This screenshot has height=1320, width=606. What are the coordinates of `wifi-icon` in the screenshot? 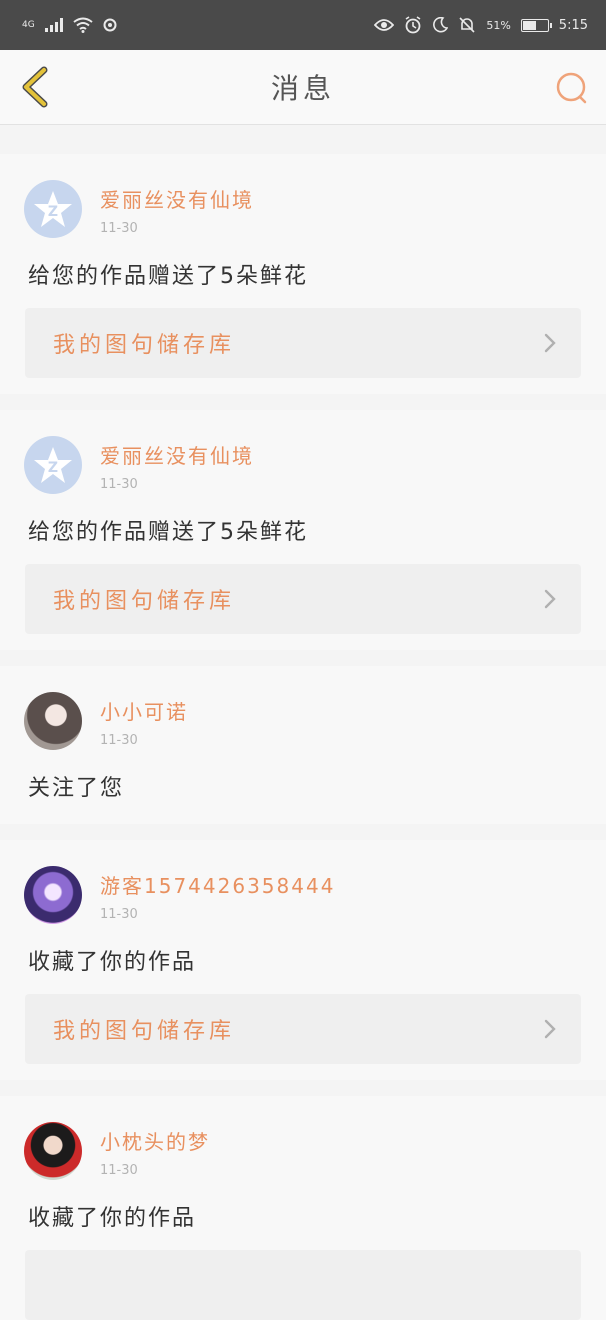 It's located at (83, 25).